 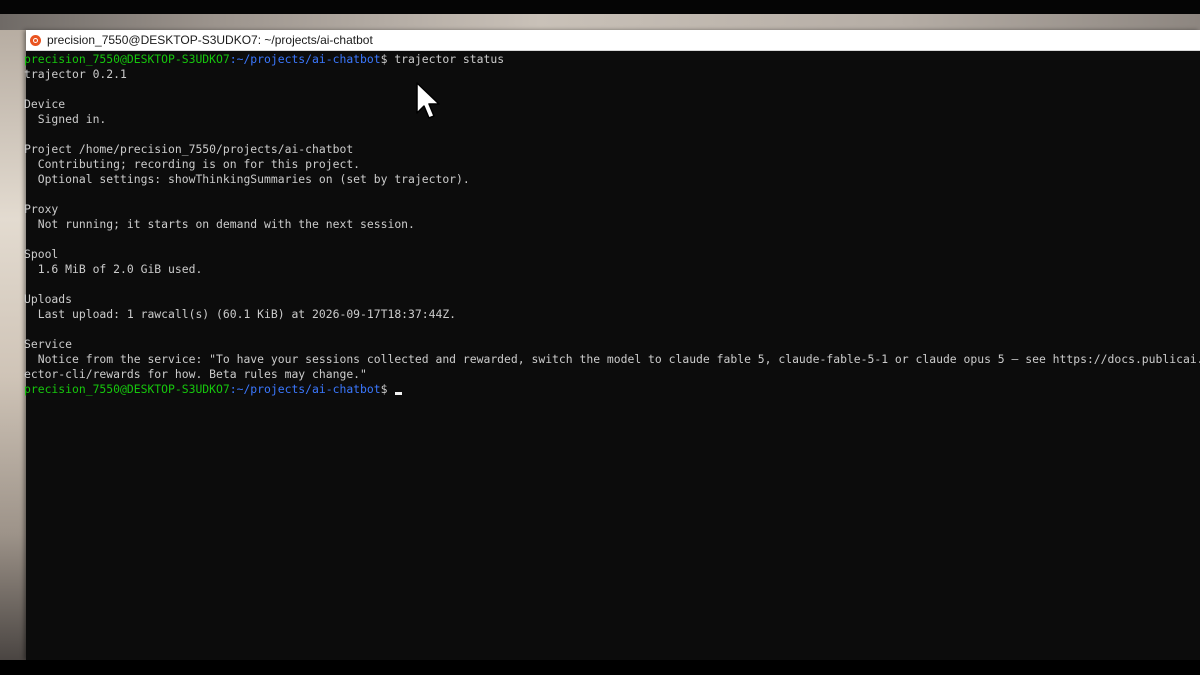 What do you see at coordinates (75, 74) in the screenshot?
I see `output-line: trajector 0.2.1` at bounding box center [75, 74].